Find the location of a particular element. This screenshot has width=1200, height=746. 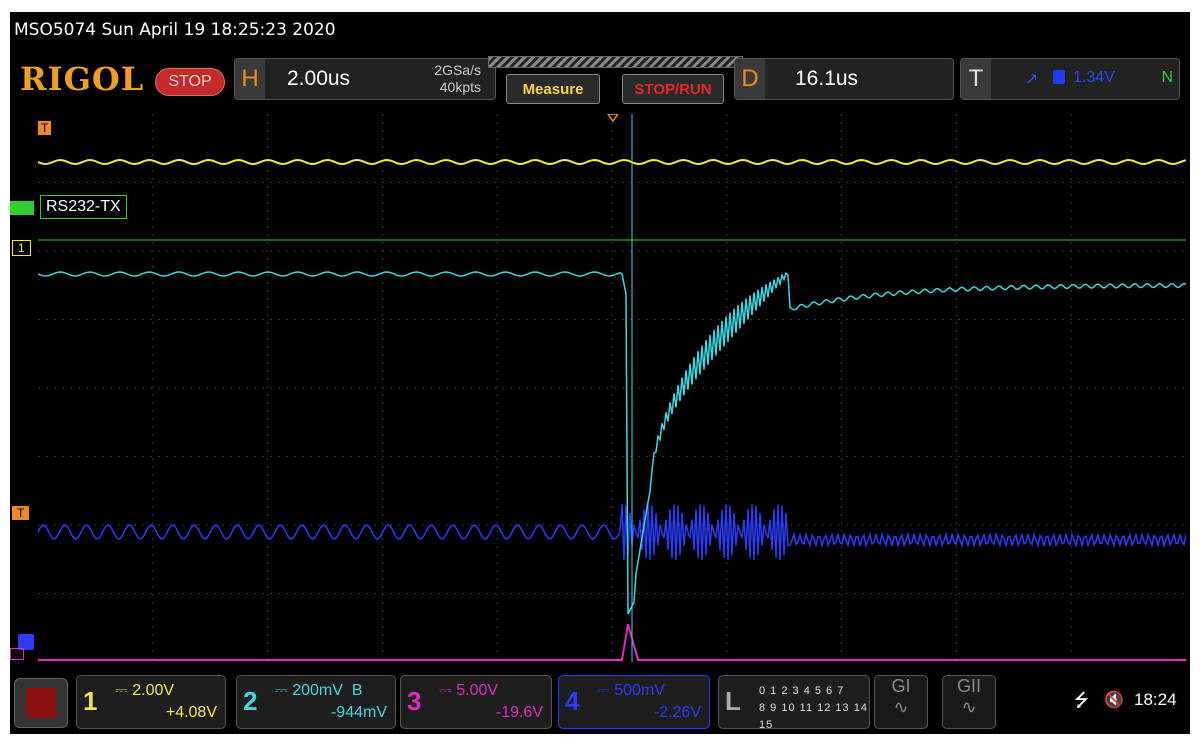

ch1-offset: +4.08V is located at coordinates (191, 712).